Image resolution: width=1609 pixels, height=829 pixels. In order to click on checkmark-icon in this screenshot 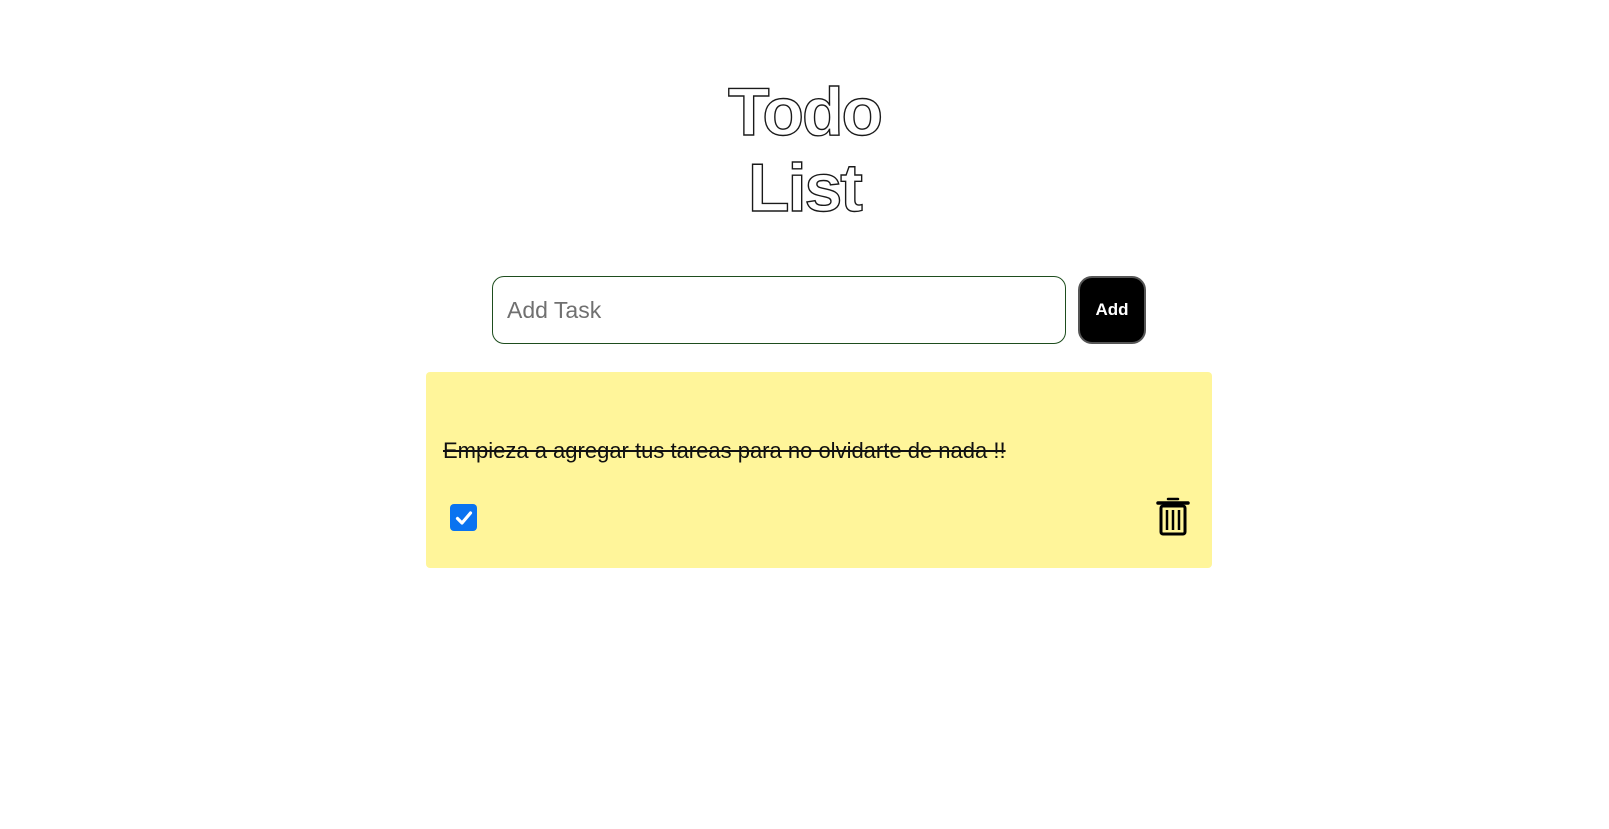, I will do `click(463, 517)`.